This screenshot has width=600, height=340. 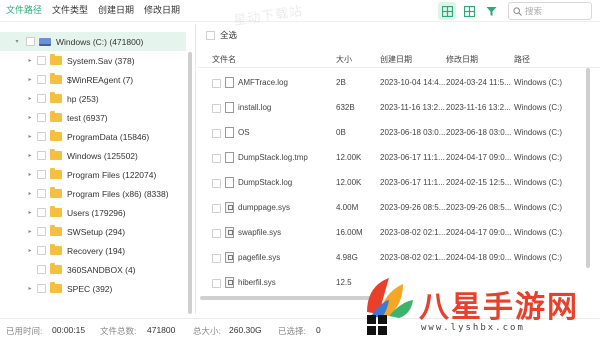 What do you see at coordinates (93, 60) in the screenshot?
I see `tree-item-system-sav: ▸ System.Sav (378)` at bounding box center [93, 60].